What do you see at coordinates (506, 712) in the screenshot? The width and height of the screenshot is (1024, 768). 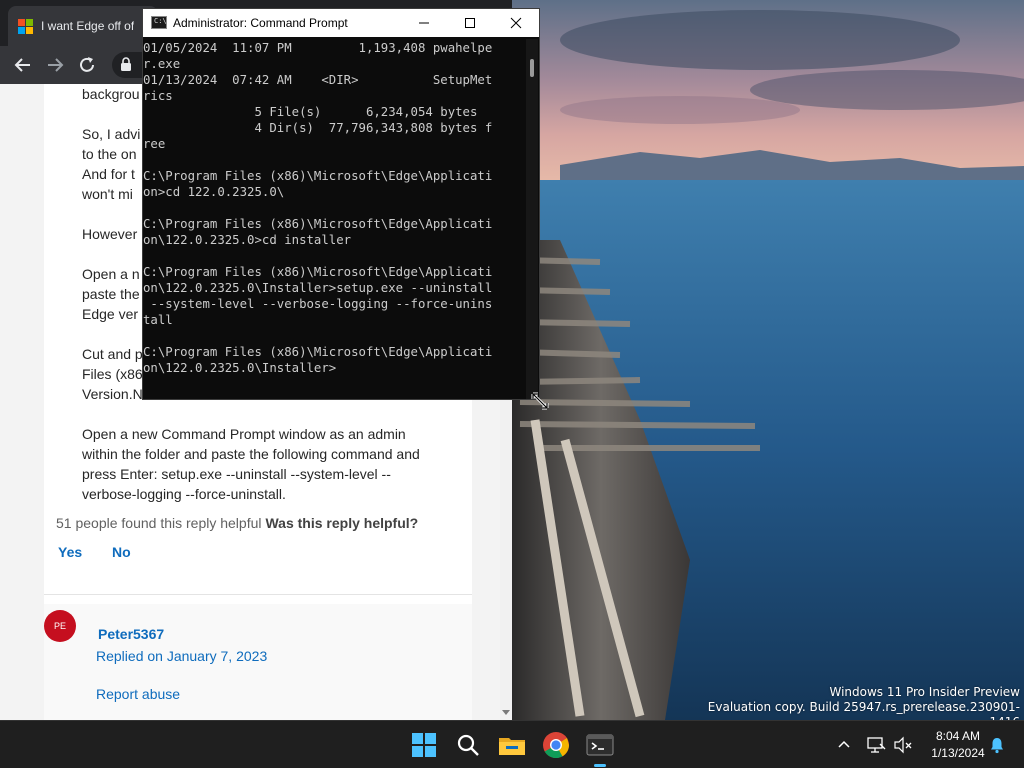 I see `scroll-down-arrow-icon` at bounding box center [506, 712].